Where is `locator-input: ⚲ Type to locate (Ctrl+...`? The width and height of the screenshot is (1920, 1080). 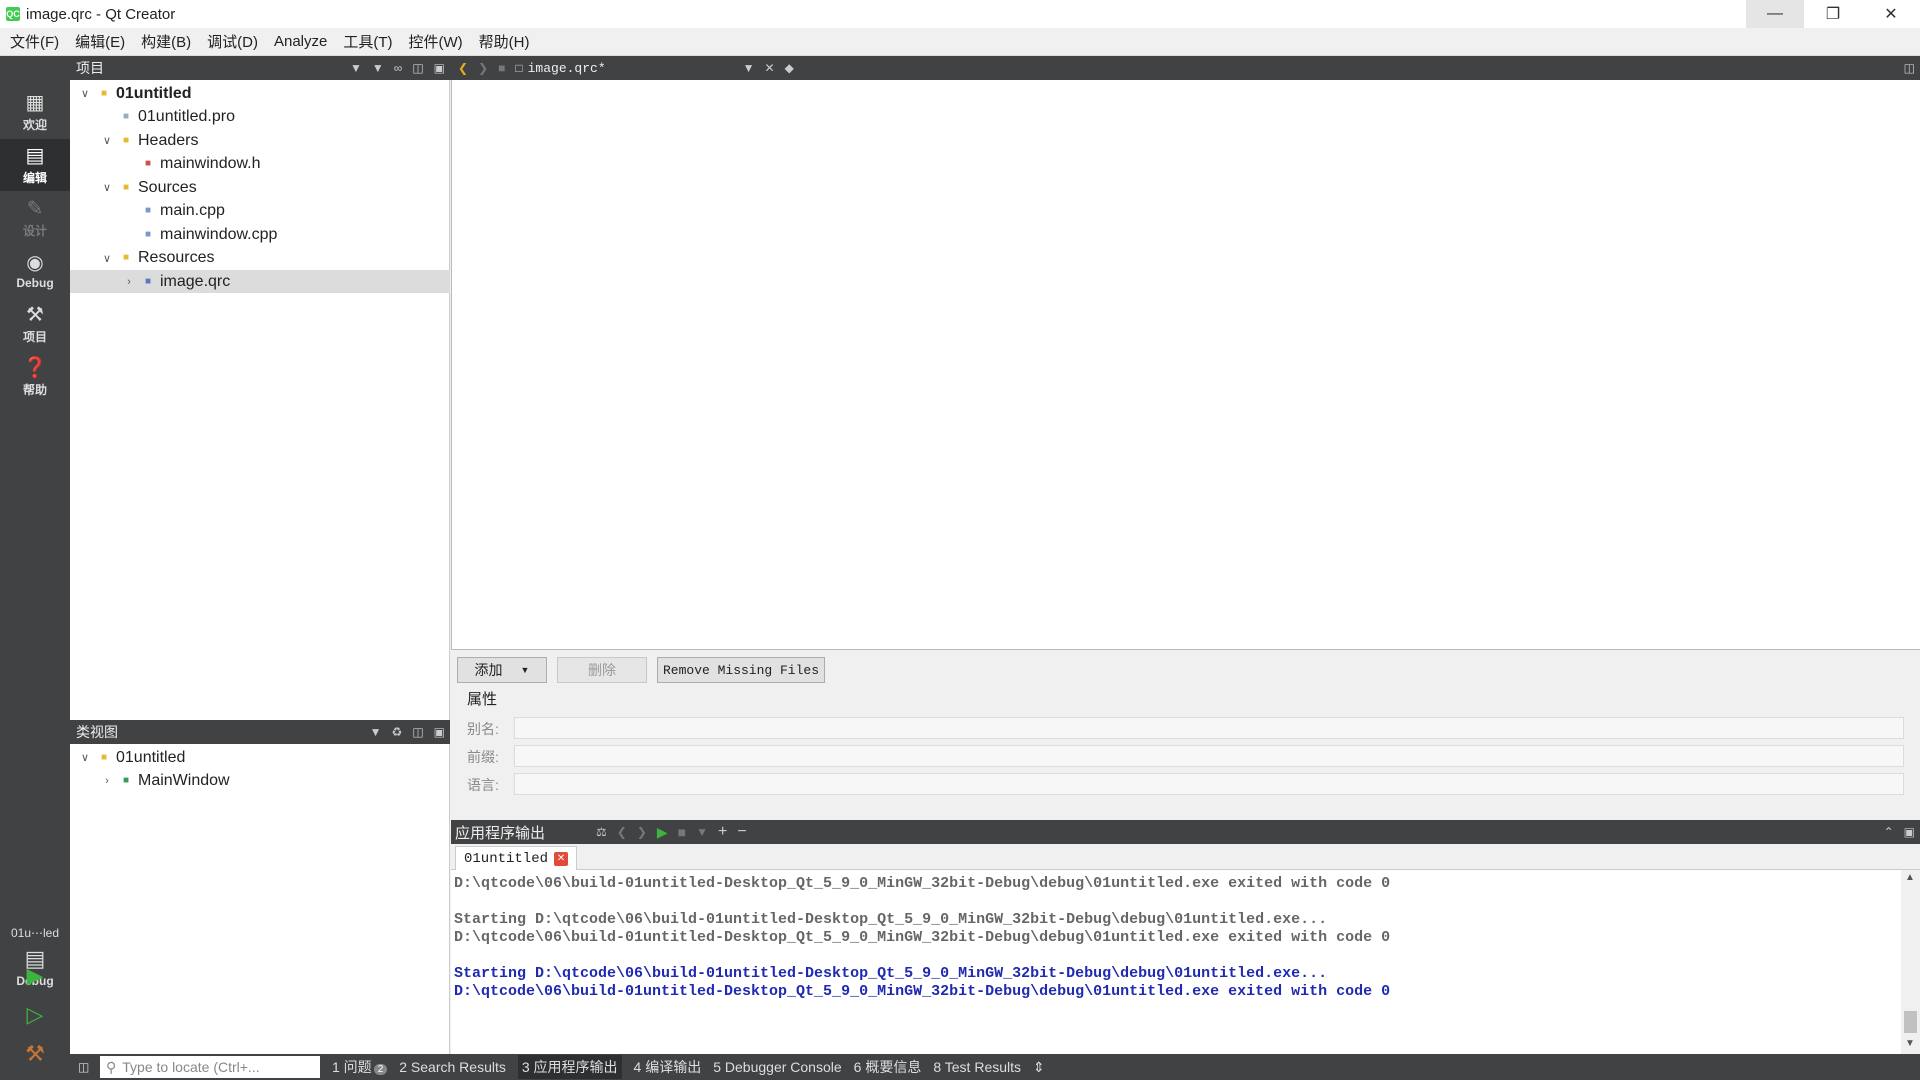
locator-input: ⚲ Type to locate (Ctrl+... is located at coordinates (210, 1067).